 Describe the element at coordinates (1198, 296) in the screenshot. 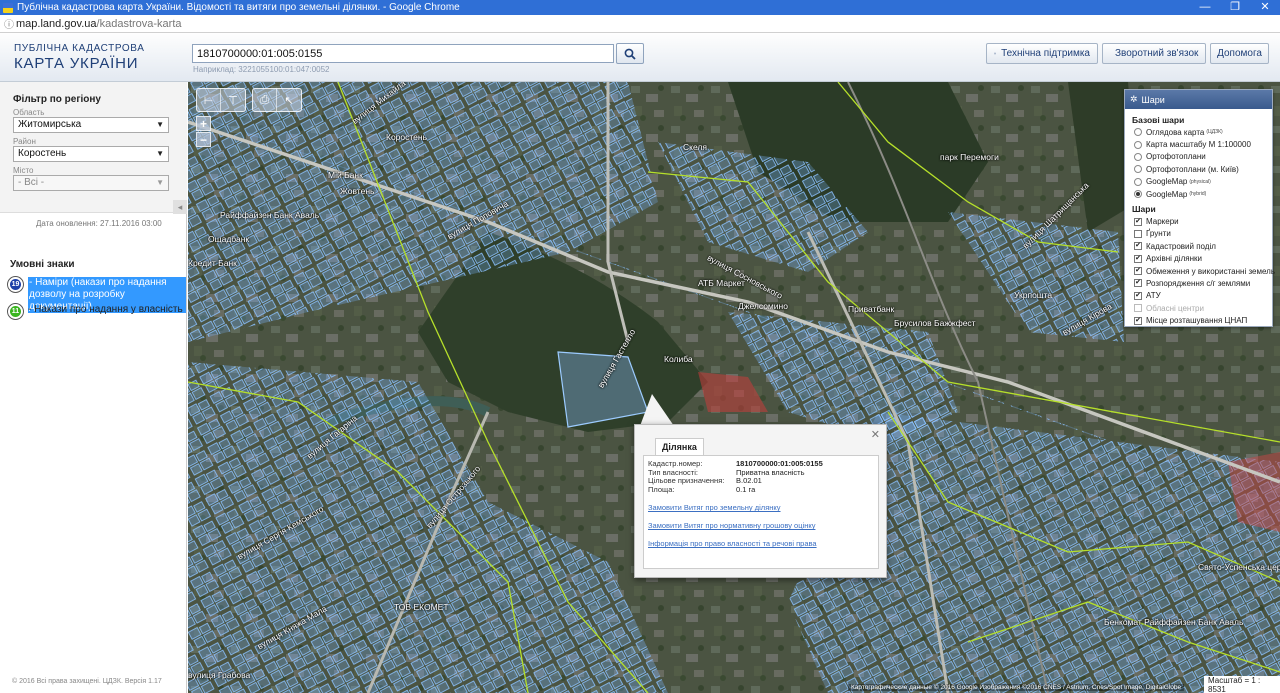

I see `overlay-layer-option: ✔ АТУ` at that location.